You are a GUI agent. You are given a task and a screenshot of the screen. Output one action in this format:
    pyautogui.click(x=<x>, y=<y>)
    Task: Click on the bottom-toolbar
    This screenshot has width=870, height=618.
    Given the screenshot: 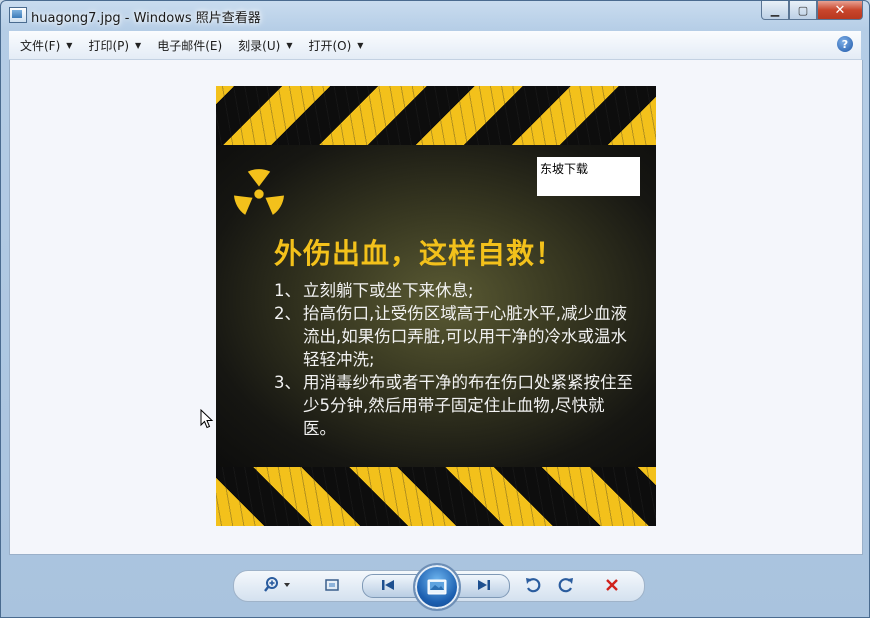 What is the action you would take?
    pyautogui.click(x=435, y=586)
    